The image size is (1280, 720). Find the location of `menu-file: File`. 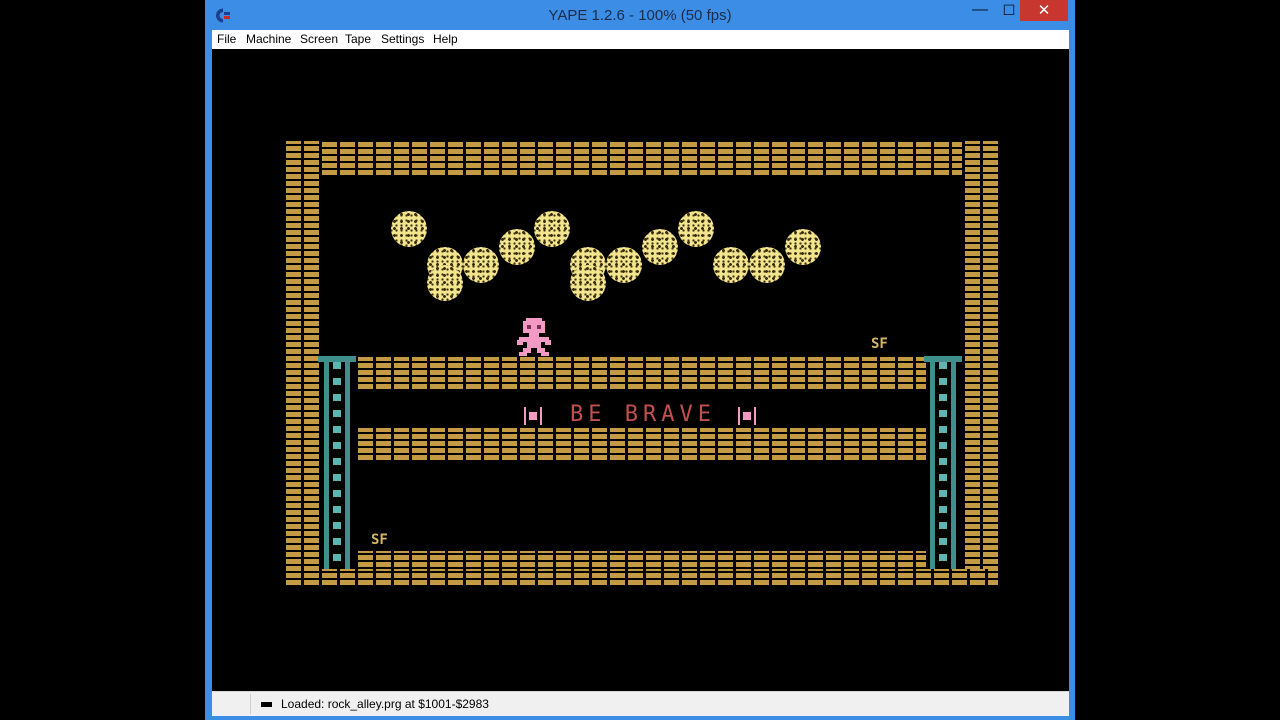

menu-file: File is located at coordinates (226, 39).